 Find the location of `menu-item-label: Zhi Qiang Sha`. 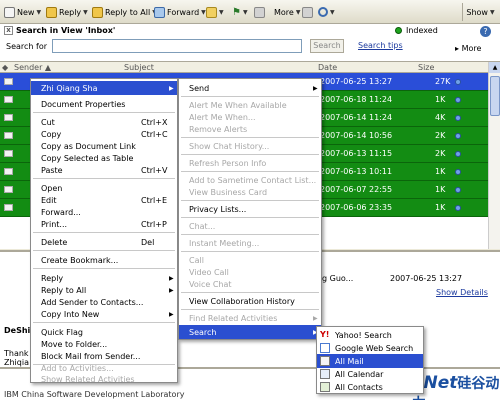

menu-item-label: Zhi Qiang Sha is located at coordinates (69, 88).